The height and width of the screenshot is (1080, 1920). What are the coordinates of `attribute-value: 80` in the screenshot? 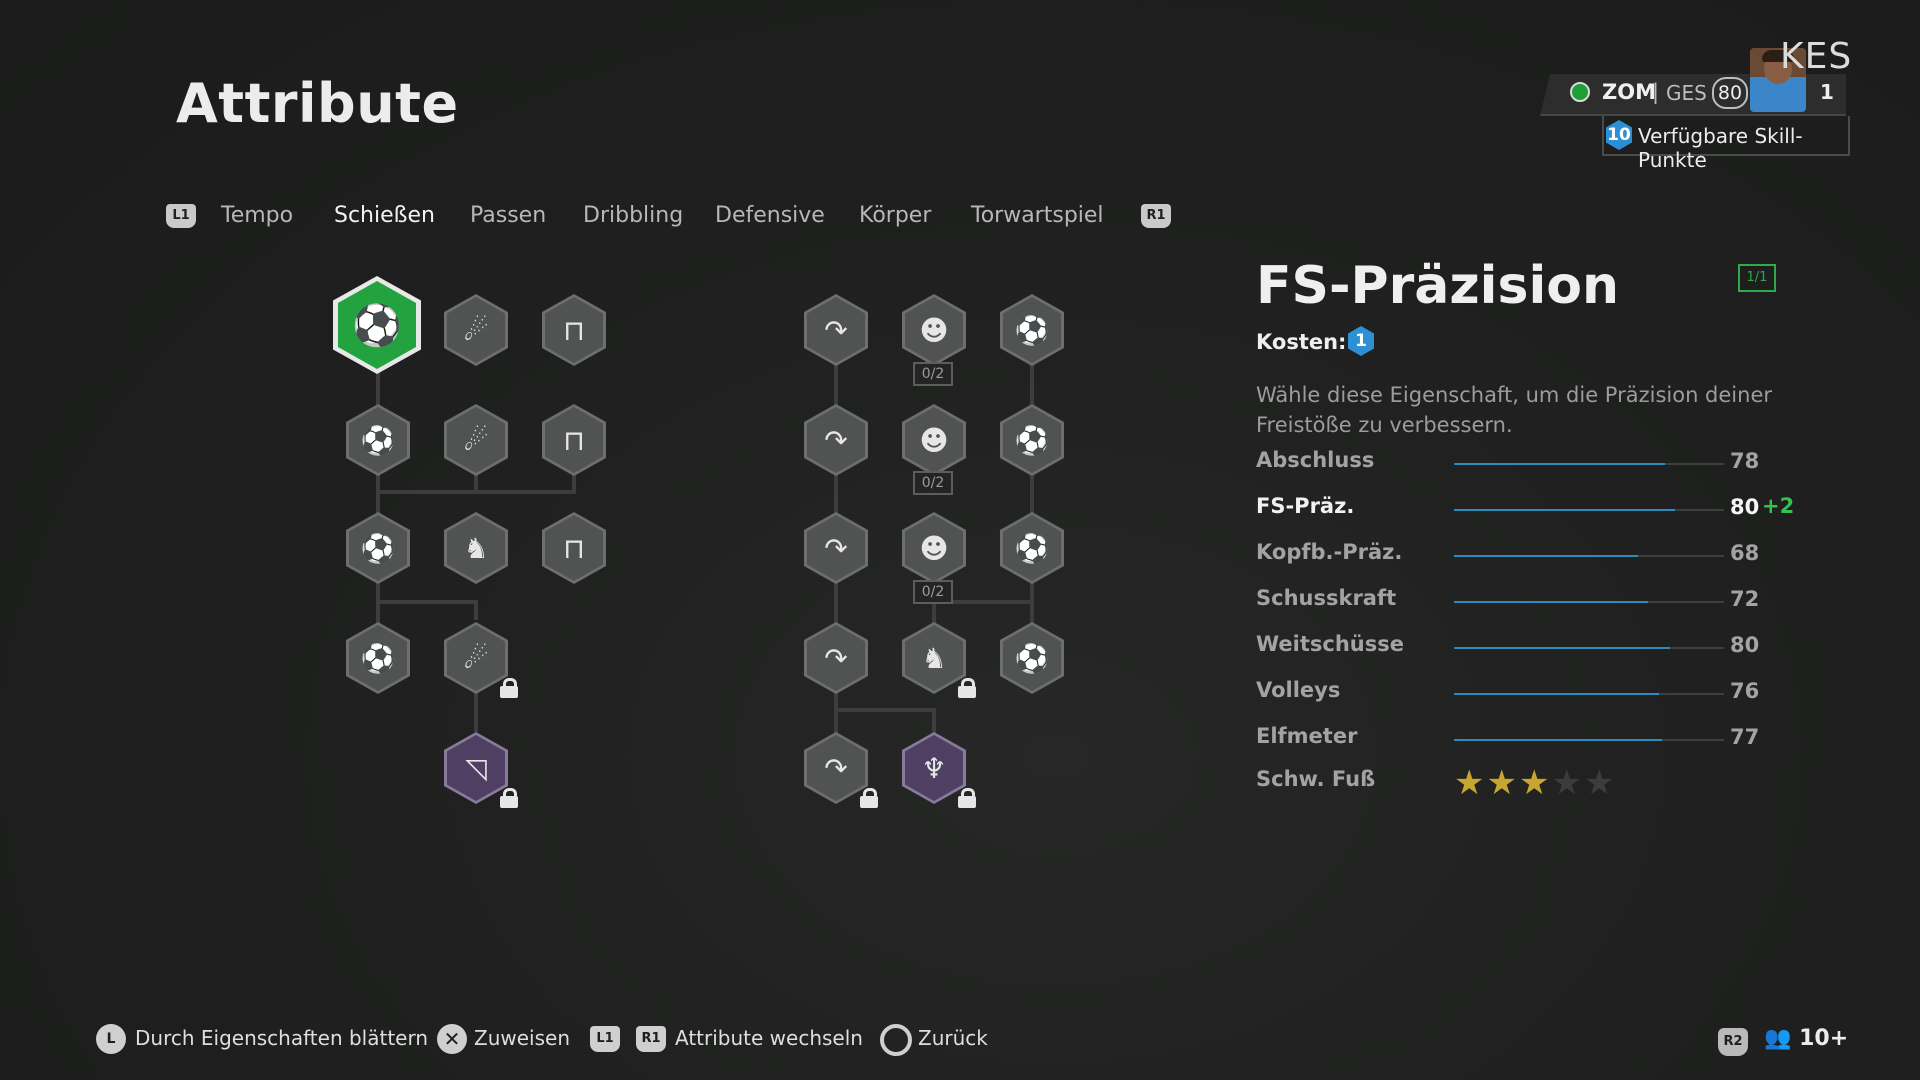 It's located at (1745, 507).